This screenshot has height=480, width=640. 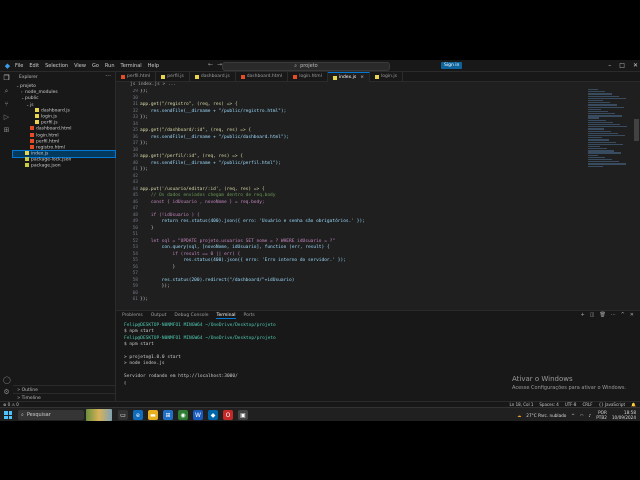 What do you see at coordinates (132, 316) in the screenshot?
I see `panel-tab-problems: Problems` at bounding box center [132, 316].